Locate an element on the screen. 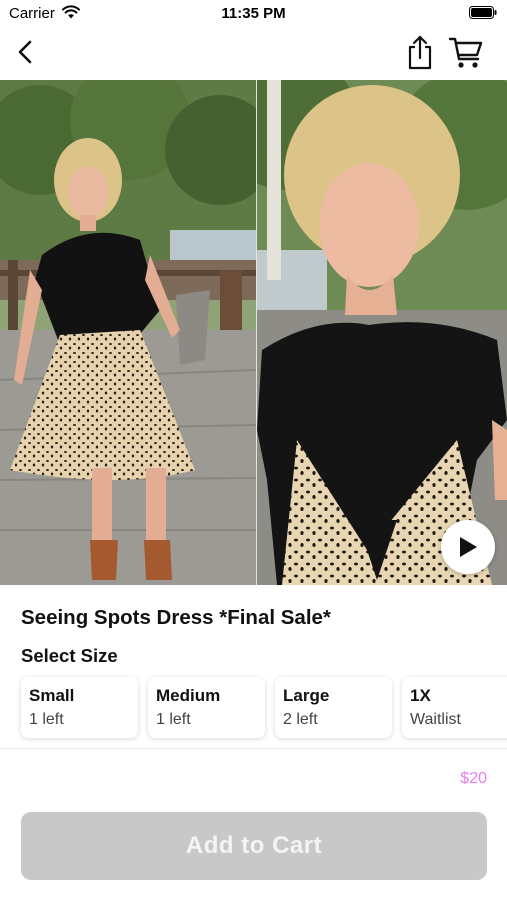 The image size is (507, 900). size-name: Medium is located at coordinates (188, 695).